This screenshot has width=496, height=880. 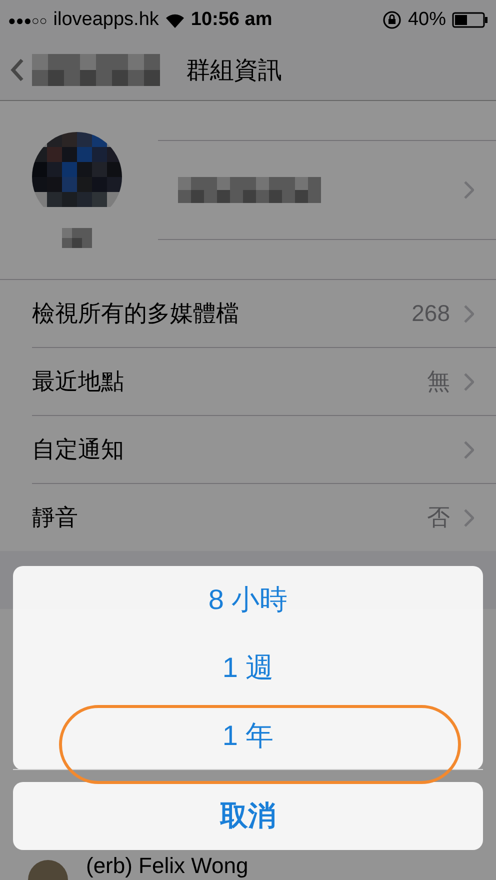 I want to click on group-name-row, so click(x=327, y=190).